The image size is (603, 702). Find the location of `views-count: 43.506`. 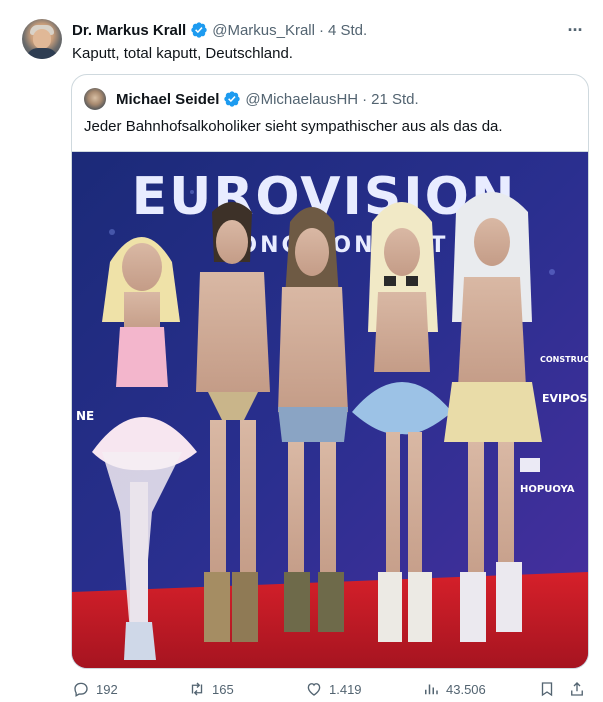

views-count: 43.506 is located at coordinates (466, 689).